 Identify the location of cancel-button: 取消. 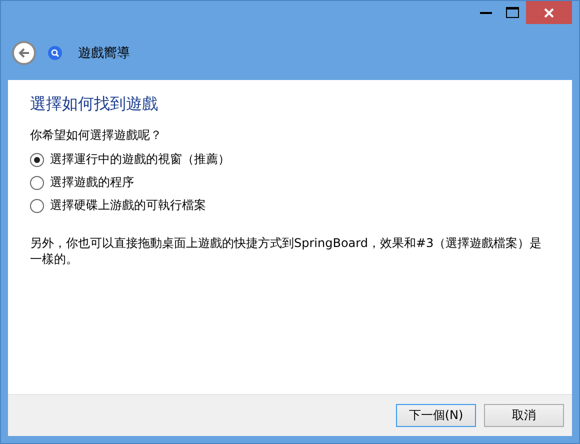
(524, 415).